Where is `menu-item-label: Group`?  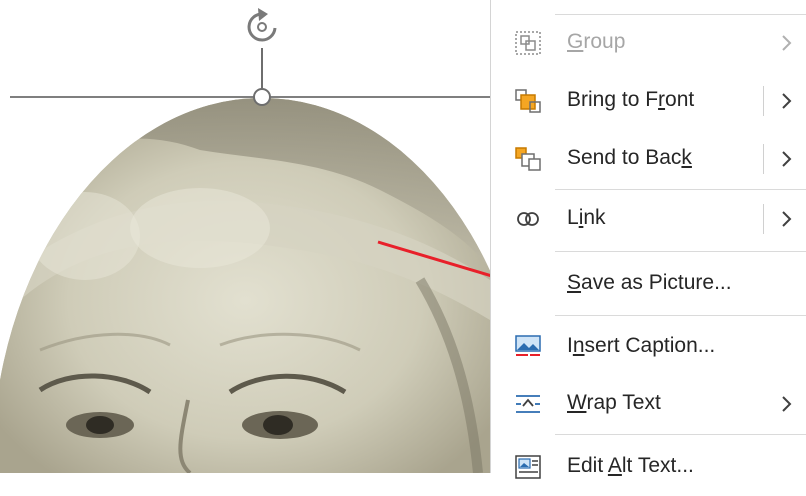 menu-item-label: Group is located at coordinates (596, 41).